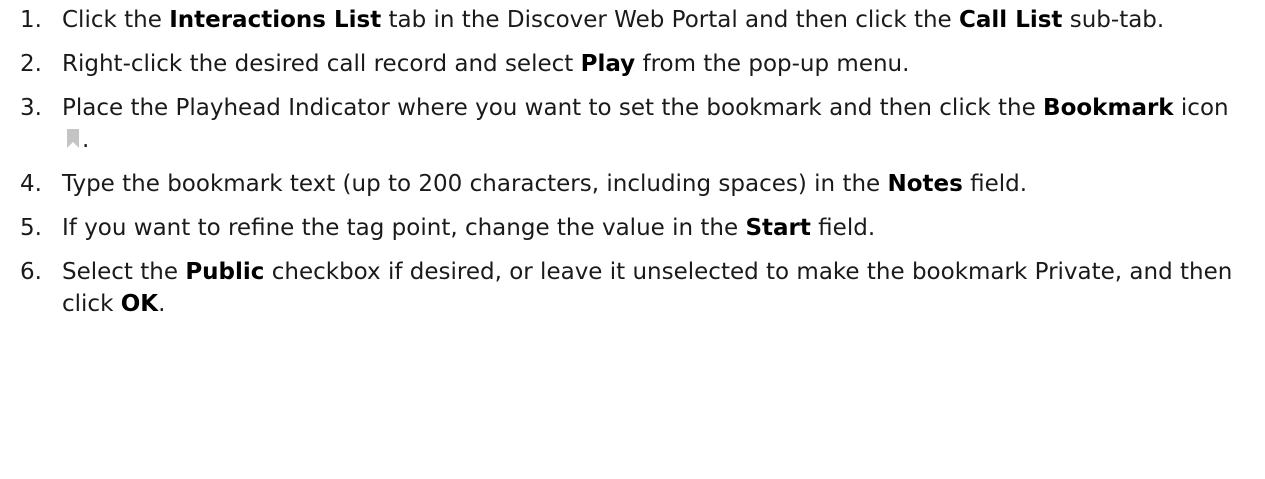 The width and height of the screenshot is (1265, 479). I want to click on step-number: 4., so click(31, 184).